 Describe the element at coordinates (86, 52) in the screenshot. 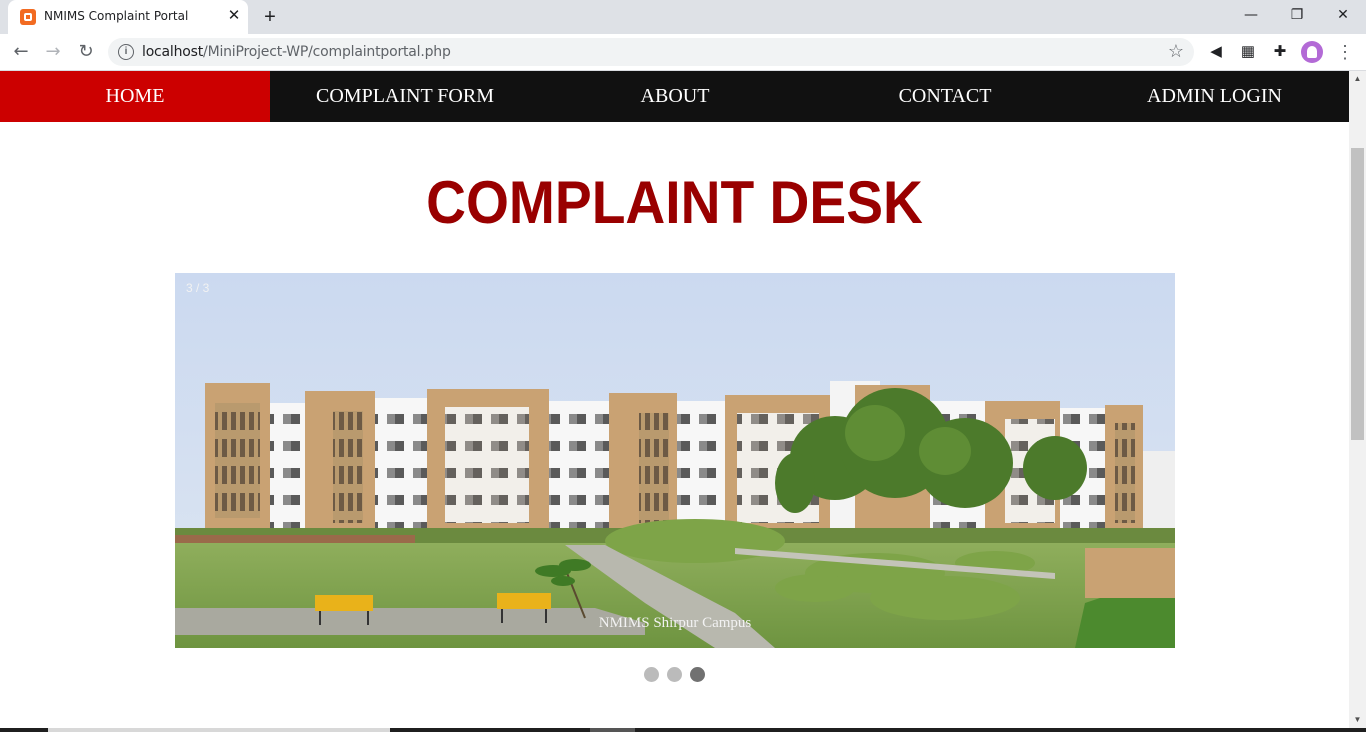

I see `reload-button: ↻` at that location.